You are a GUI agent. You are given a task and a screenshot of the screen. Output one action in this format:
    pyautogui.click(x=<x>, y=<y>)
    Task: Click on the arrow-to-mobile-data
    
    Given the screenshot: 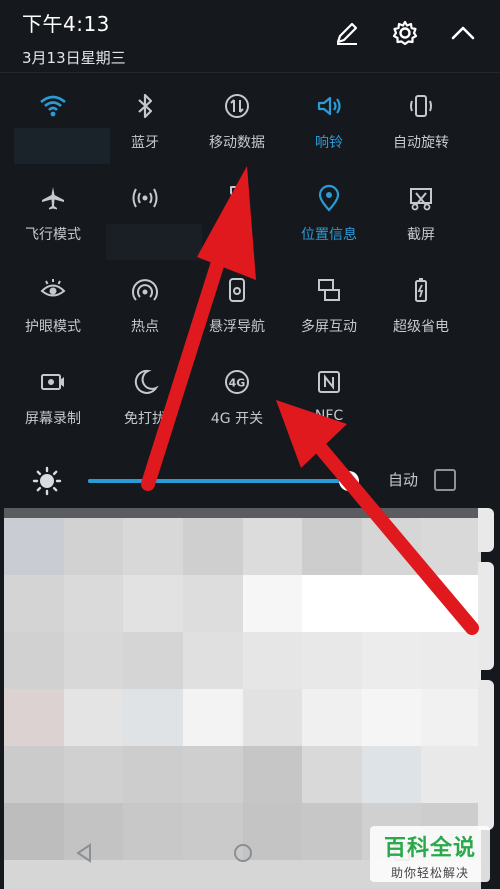 What is the action you would take?
    pyautogui.click(x=198, y=328)
    